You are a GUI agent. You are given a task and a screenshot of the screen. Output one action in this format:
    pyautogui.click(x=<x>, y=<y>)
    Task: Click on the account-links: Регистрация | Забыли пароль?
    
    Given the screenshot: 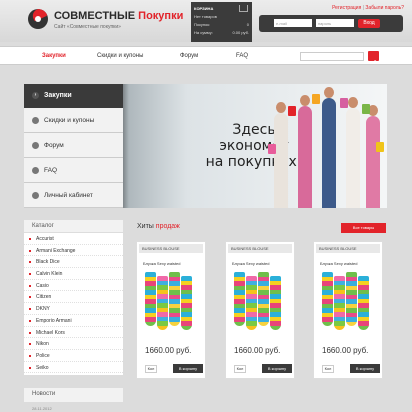 What is the action you would take?
    pyautogui.click(x=368, y=8)
    